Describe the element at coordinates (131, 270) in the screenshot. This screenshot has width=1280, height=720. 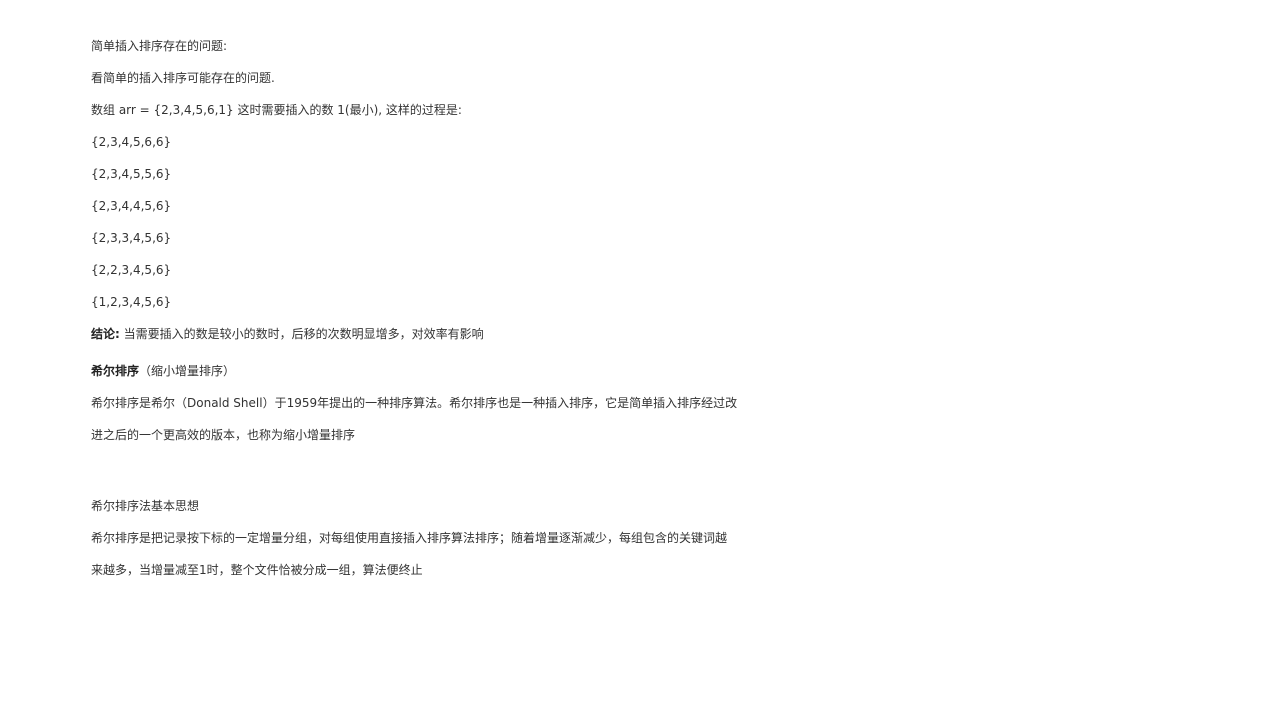
I see `array-step: {2,2,3,4,5,6}` at that location.